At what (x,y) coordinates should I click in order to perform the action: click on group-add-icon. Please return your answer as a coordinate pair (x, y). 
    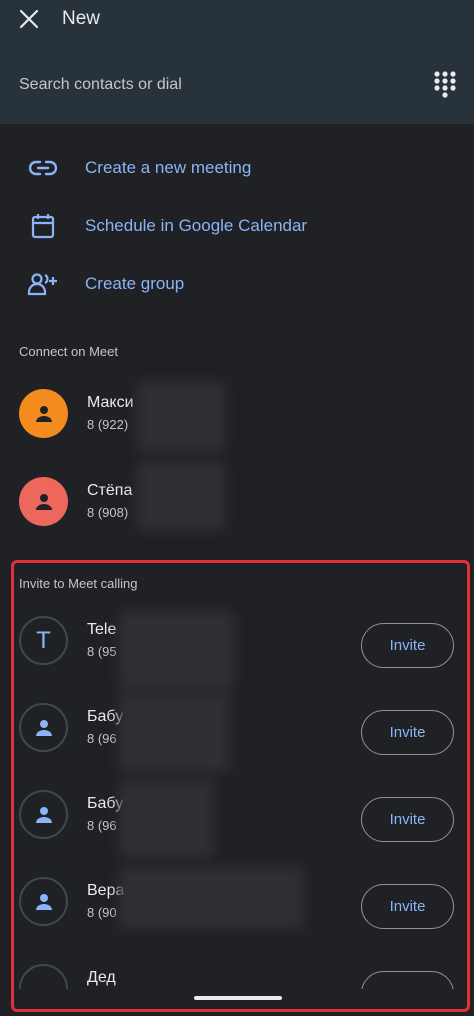
    Looking at the image, I should click on (43, 284).